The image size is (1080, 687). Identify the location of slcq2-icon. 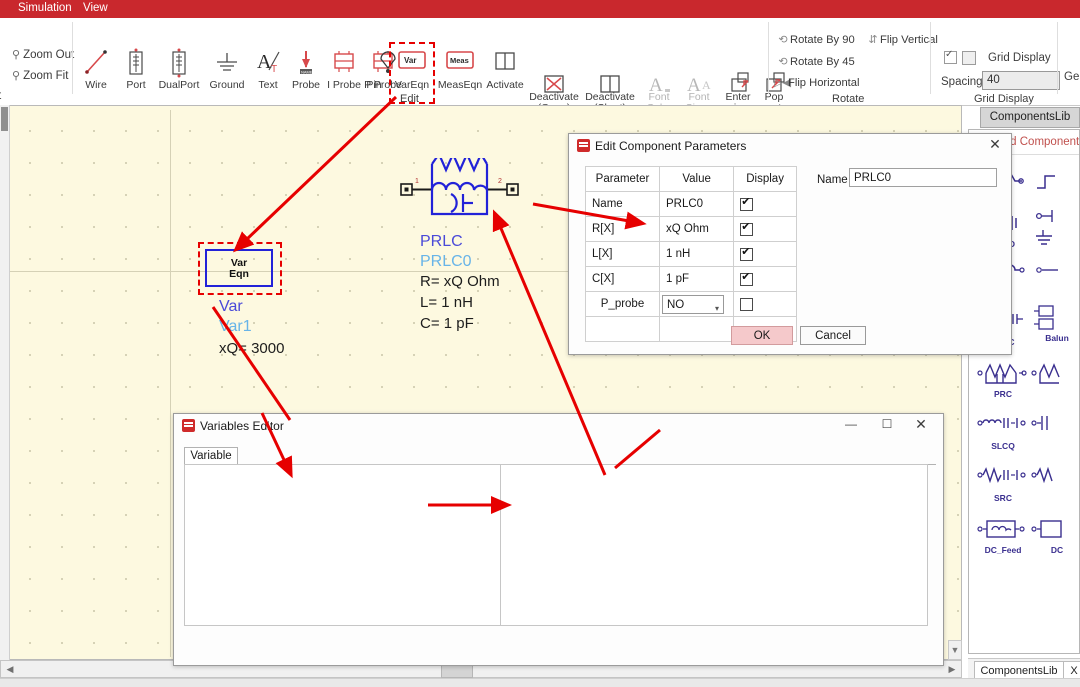
(1054, 425).